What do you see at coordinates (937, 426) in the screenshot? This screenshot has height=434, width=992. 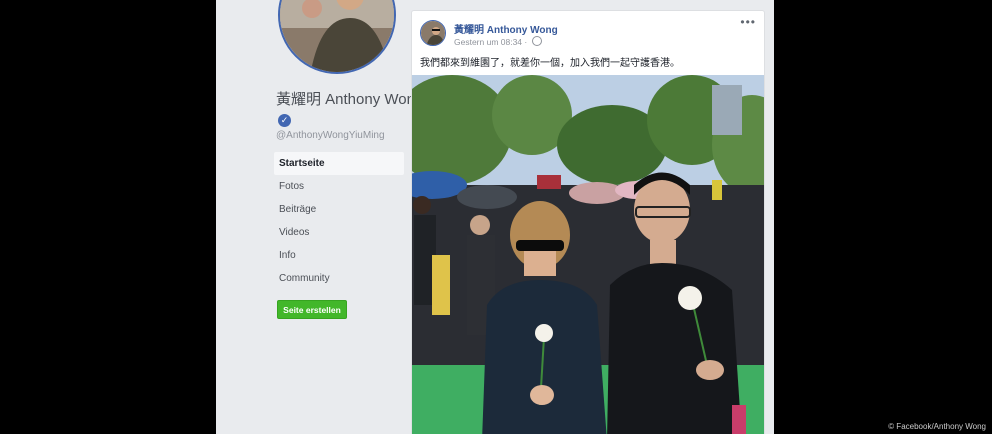 I see `photo-credit: © Facebook/Anthony Wong` at bounding box center [937, 426].